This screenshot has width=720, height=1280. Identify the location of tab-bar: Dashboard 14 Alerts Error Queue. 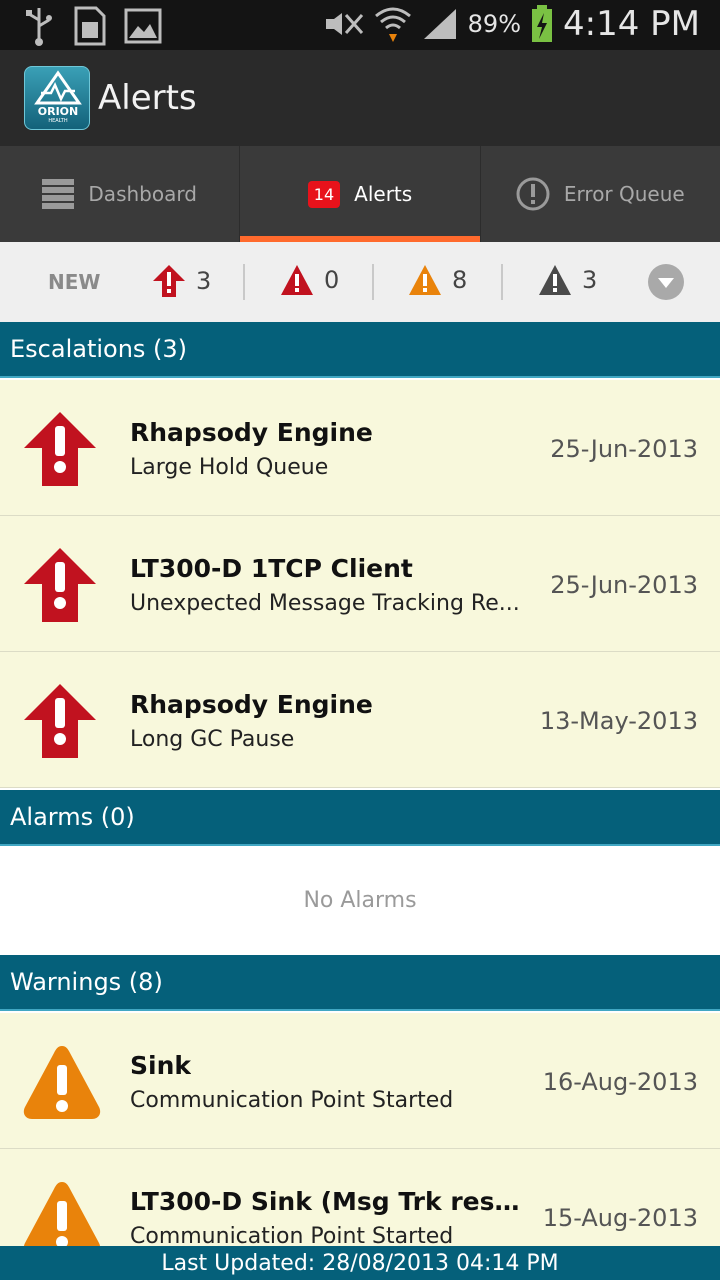
(360, 194).